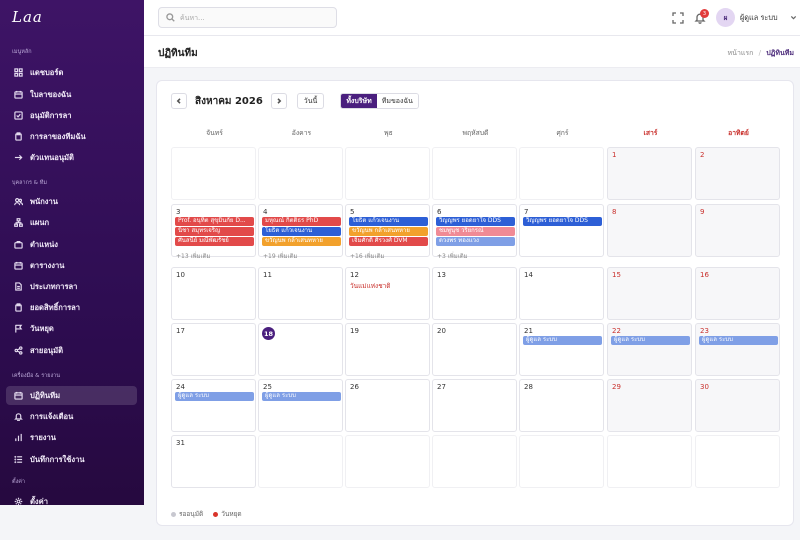 The height and width of the screenshot is (540, 800). Describe the element at coordinates (193, 256) in the screenshot. I see `more-events-link: +13 เพิ่มเติม` at that location.